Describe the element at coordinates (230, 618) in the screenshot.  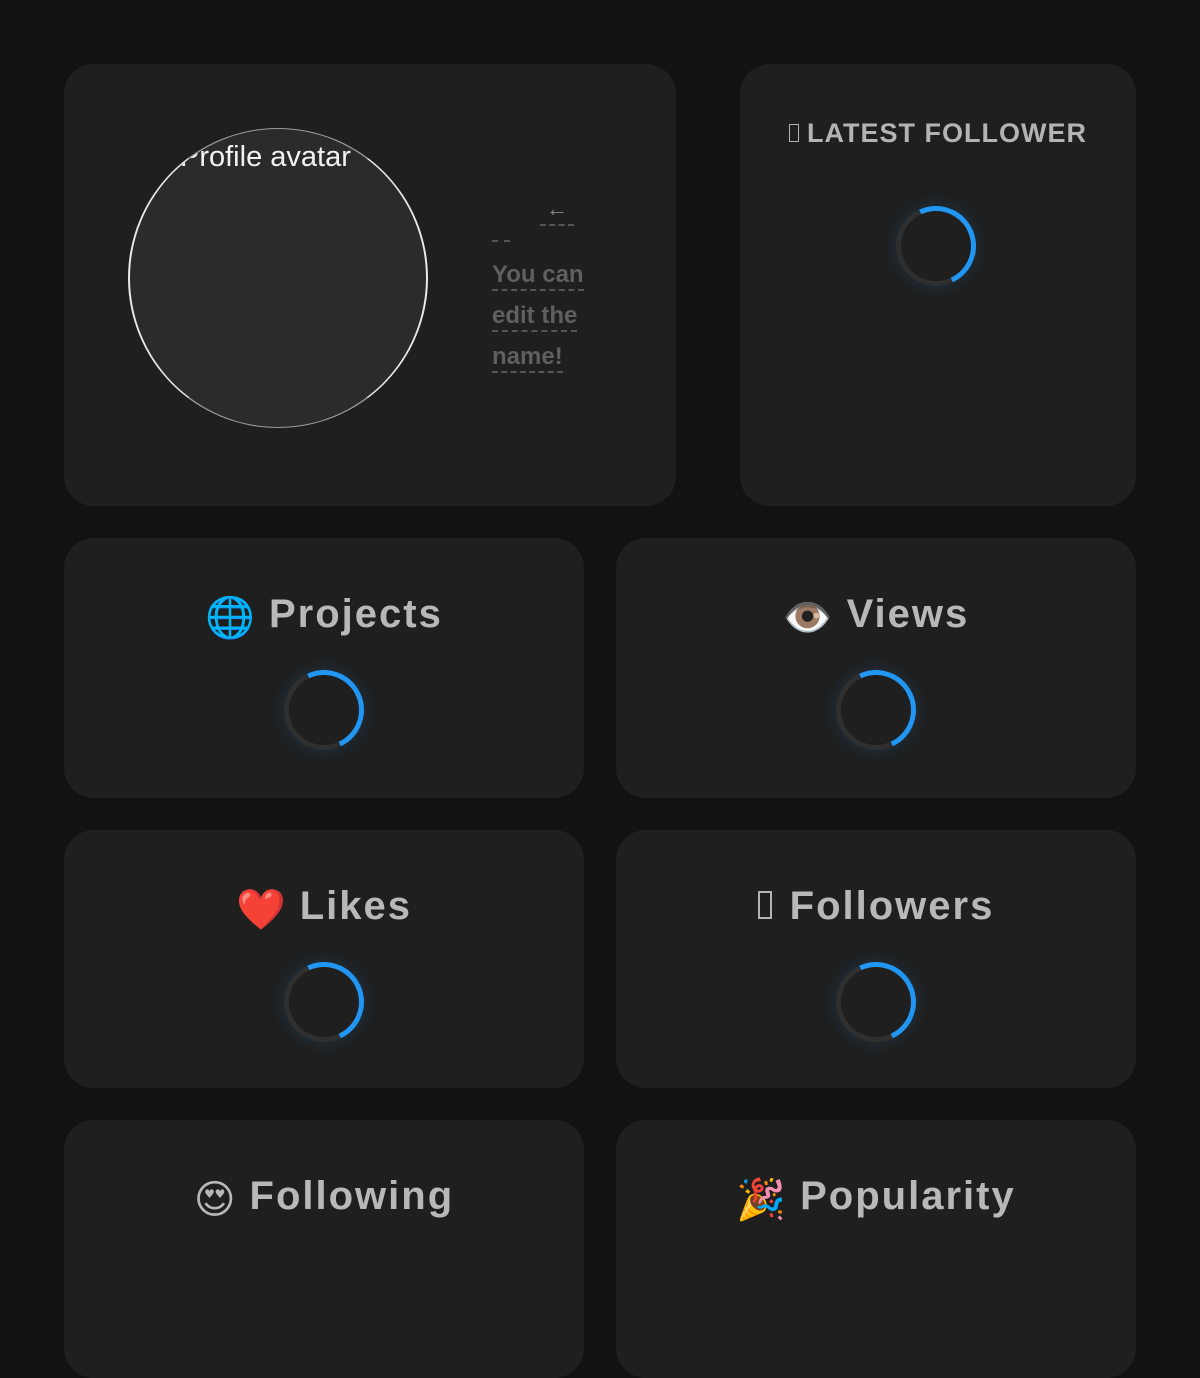
I see `globe-icon: 🌐` at that location.